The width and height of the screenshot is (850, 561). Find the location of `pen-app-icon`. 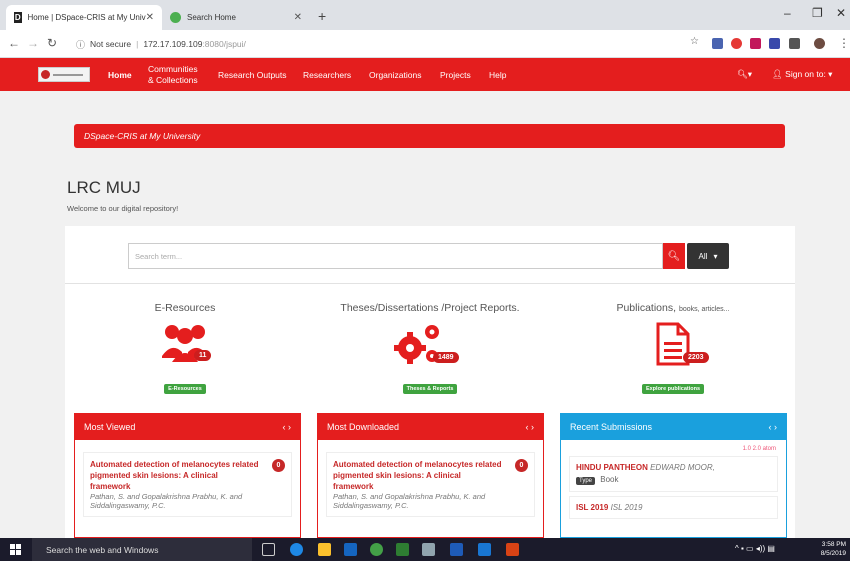

pen-app-icon is located at coordinates (428, 549).